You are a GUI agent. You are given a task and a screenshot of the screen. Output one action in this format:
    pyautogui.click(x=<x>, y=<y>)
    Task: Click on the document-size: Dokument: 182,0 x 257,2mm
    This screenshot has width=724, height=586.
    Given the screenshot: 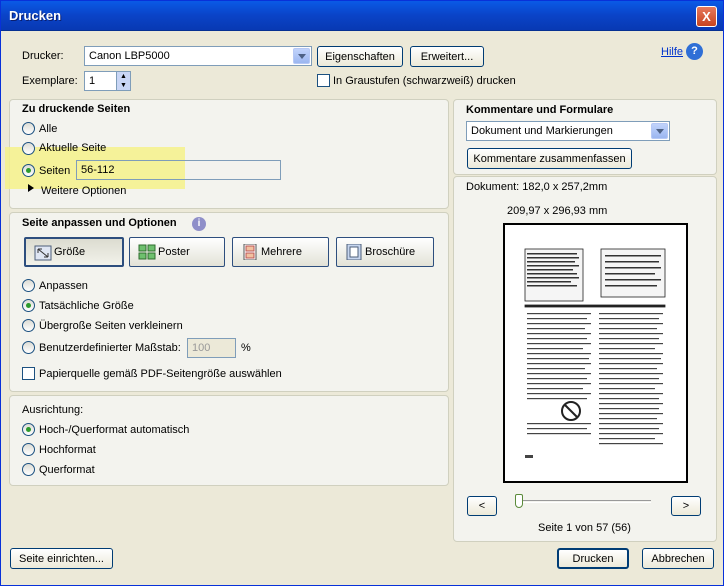 What is the action you would take?
    pyautogui.click(x=537, y=187)
    